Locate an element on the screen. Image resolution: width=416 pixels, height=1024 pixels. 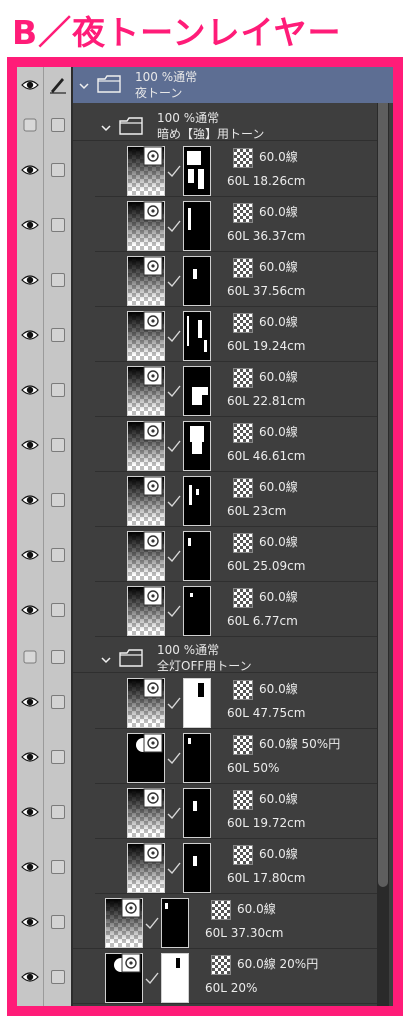
pen-icon is located at coordinates (58, 84).